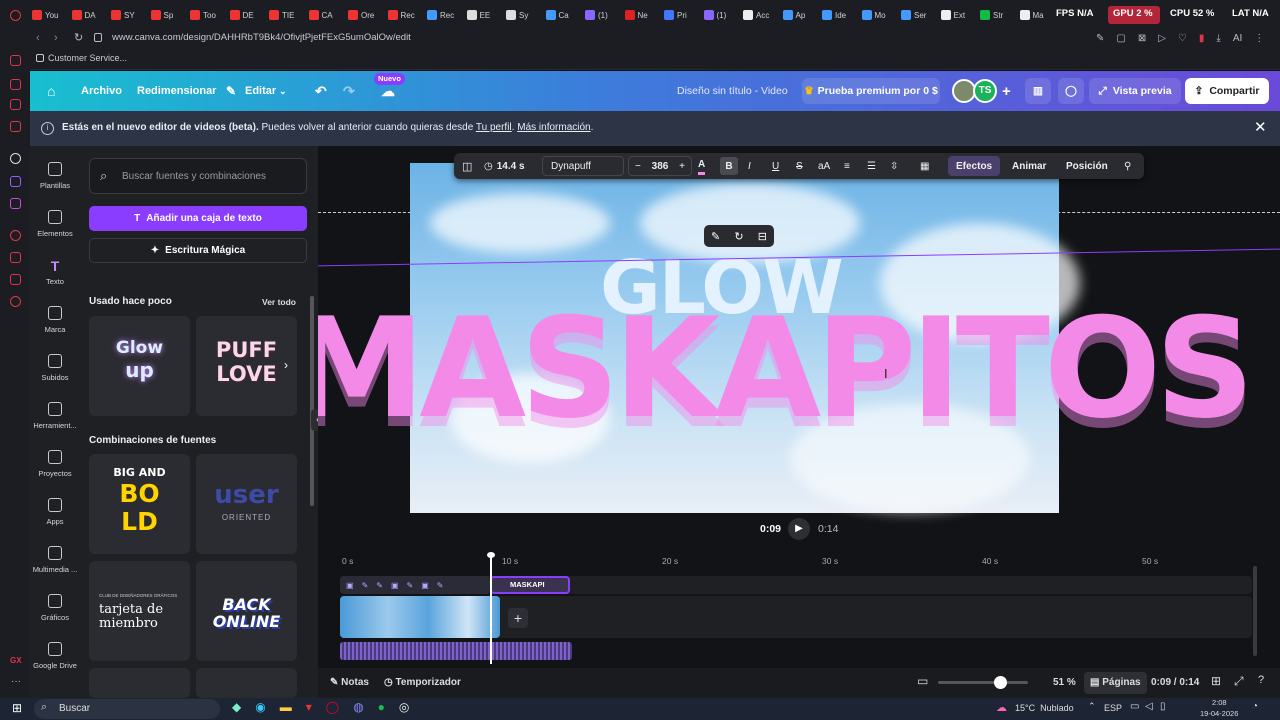  I want to click on archivo-menu: Archivo, so click(101, 91).